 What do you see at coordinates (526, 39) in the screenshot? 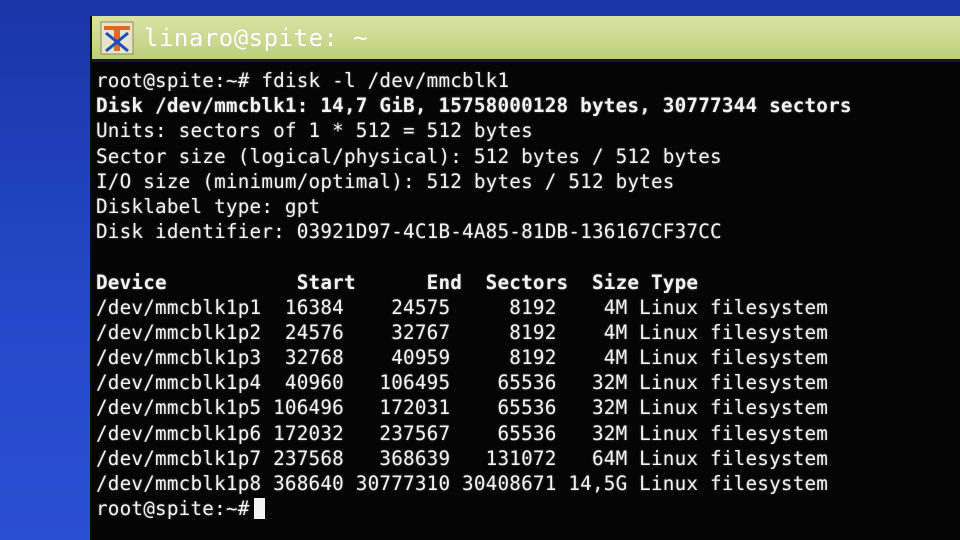
I see `window-titlebar: linaro@spite: ~` at bounding box center [526, 39].